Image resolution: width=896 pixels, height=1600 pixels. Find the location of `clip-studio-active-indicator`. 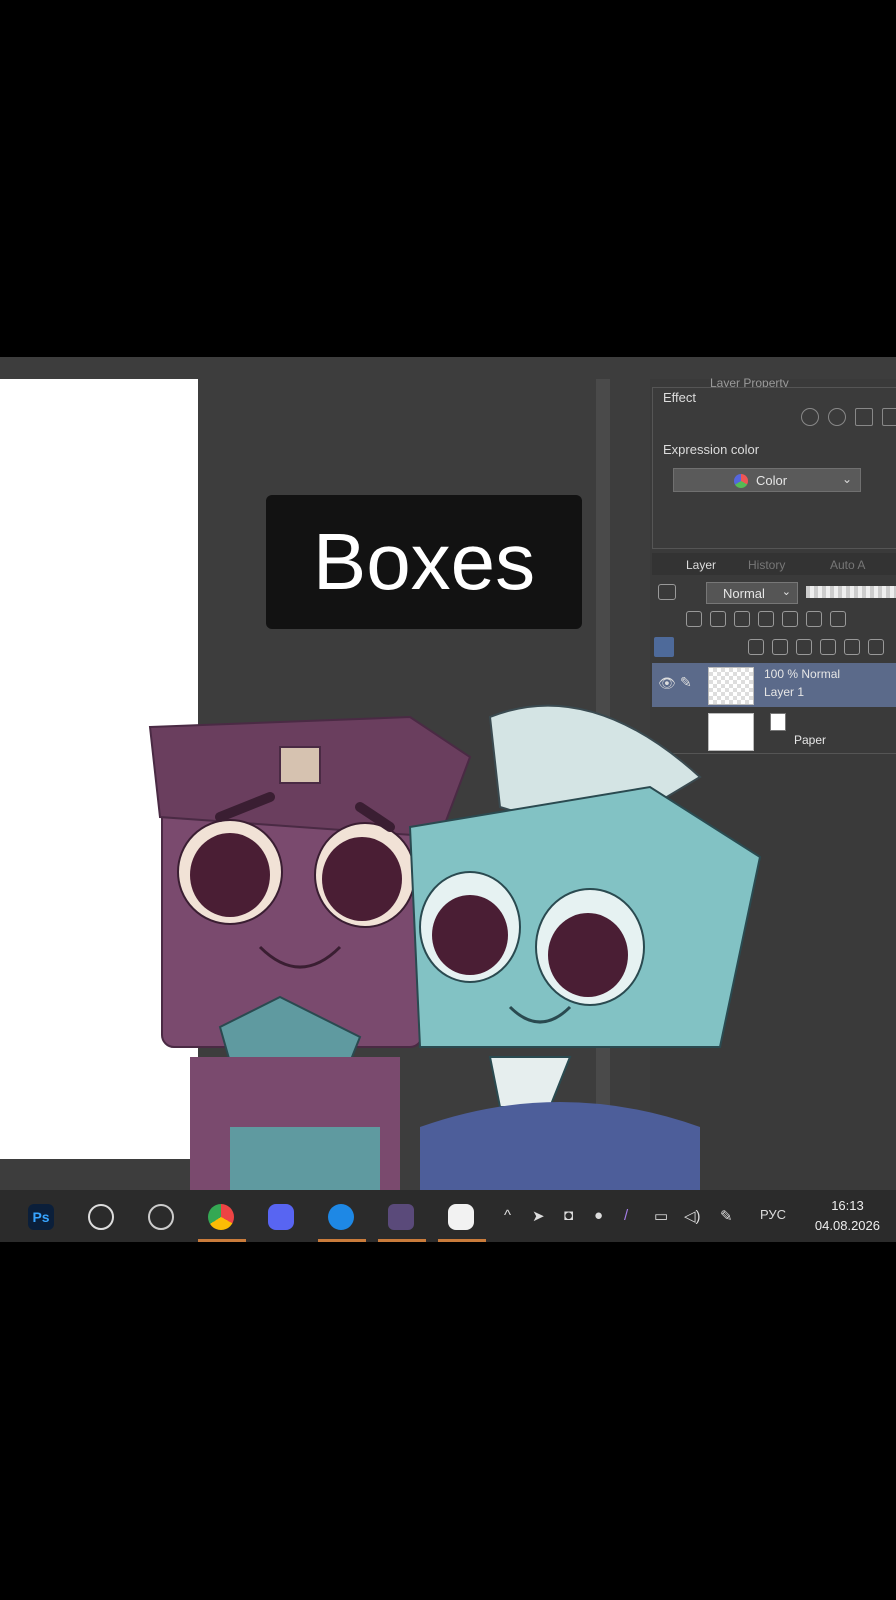

clip-studio-active-indicator is located at coordinates (462, 1240).